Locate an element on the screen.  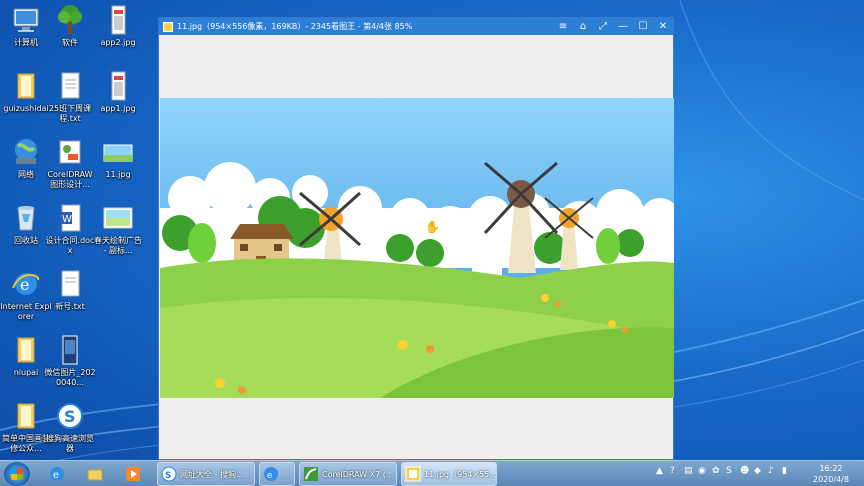
clock-date: 2020/4/8 is located at coordinates (831, 479).